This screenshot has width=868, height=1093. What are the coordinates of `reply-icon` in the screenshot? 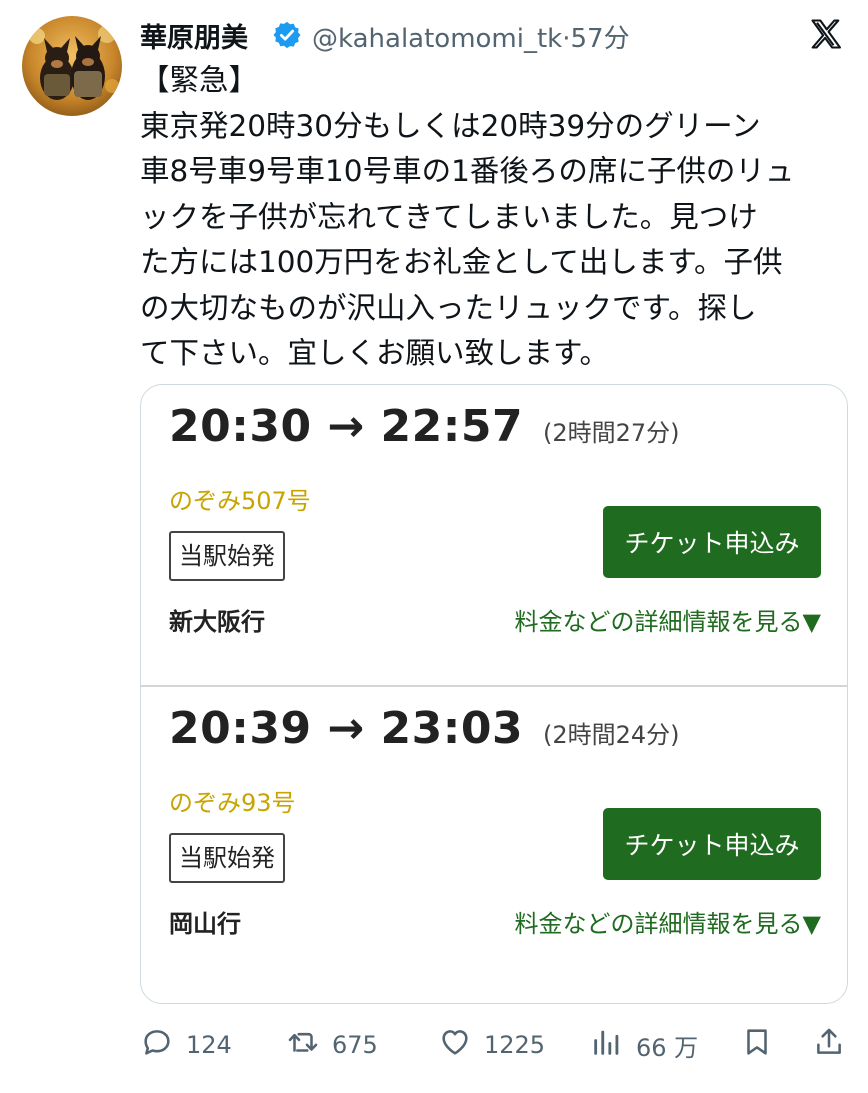 It's located at (157, 1045).